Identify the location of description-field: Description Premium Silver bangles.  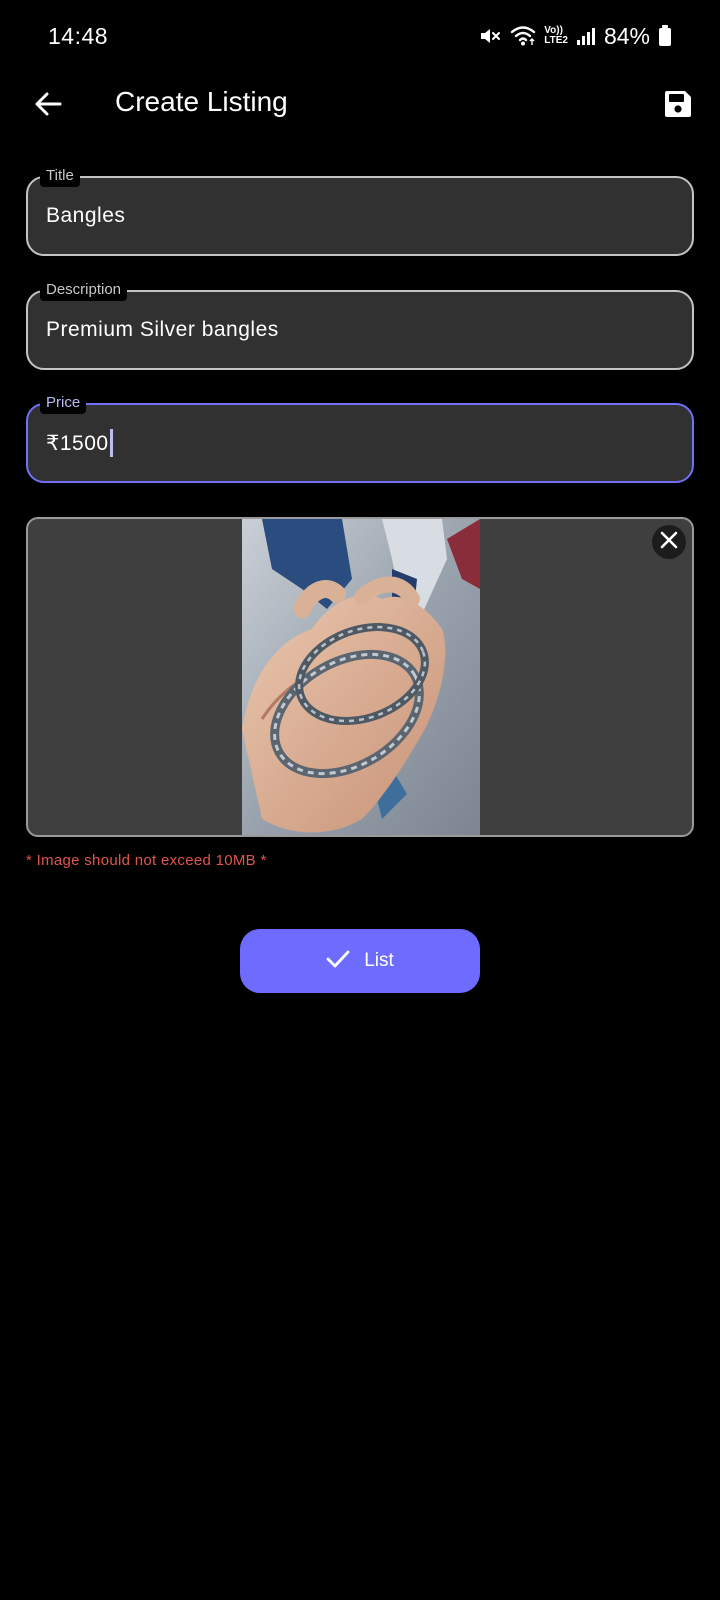
(360, 324).